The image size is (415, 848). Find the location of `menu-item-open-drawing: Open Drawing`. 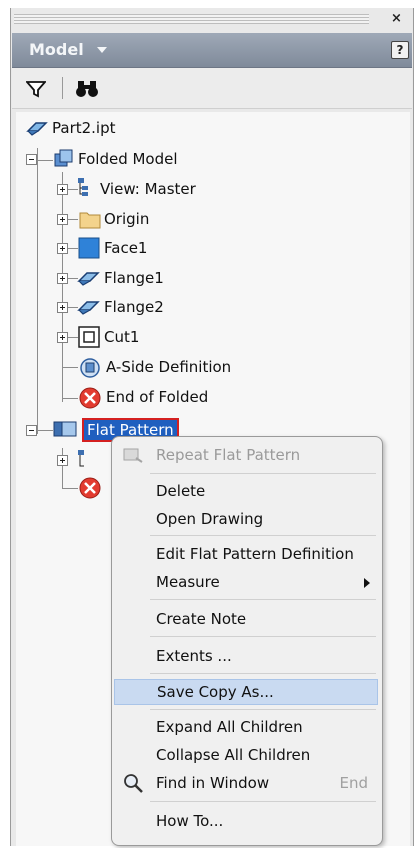

menu-item-open-drawing: Open Drawing is located at coordinates (246, 519).